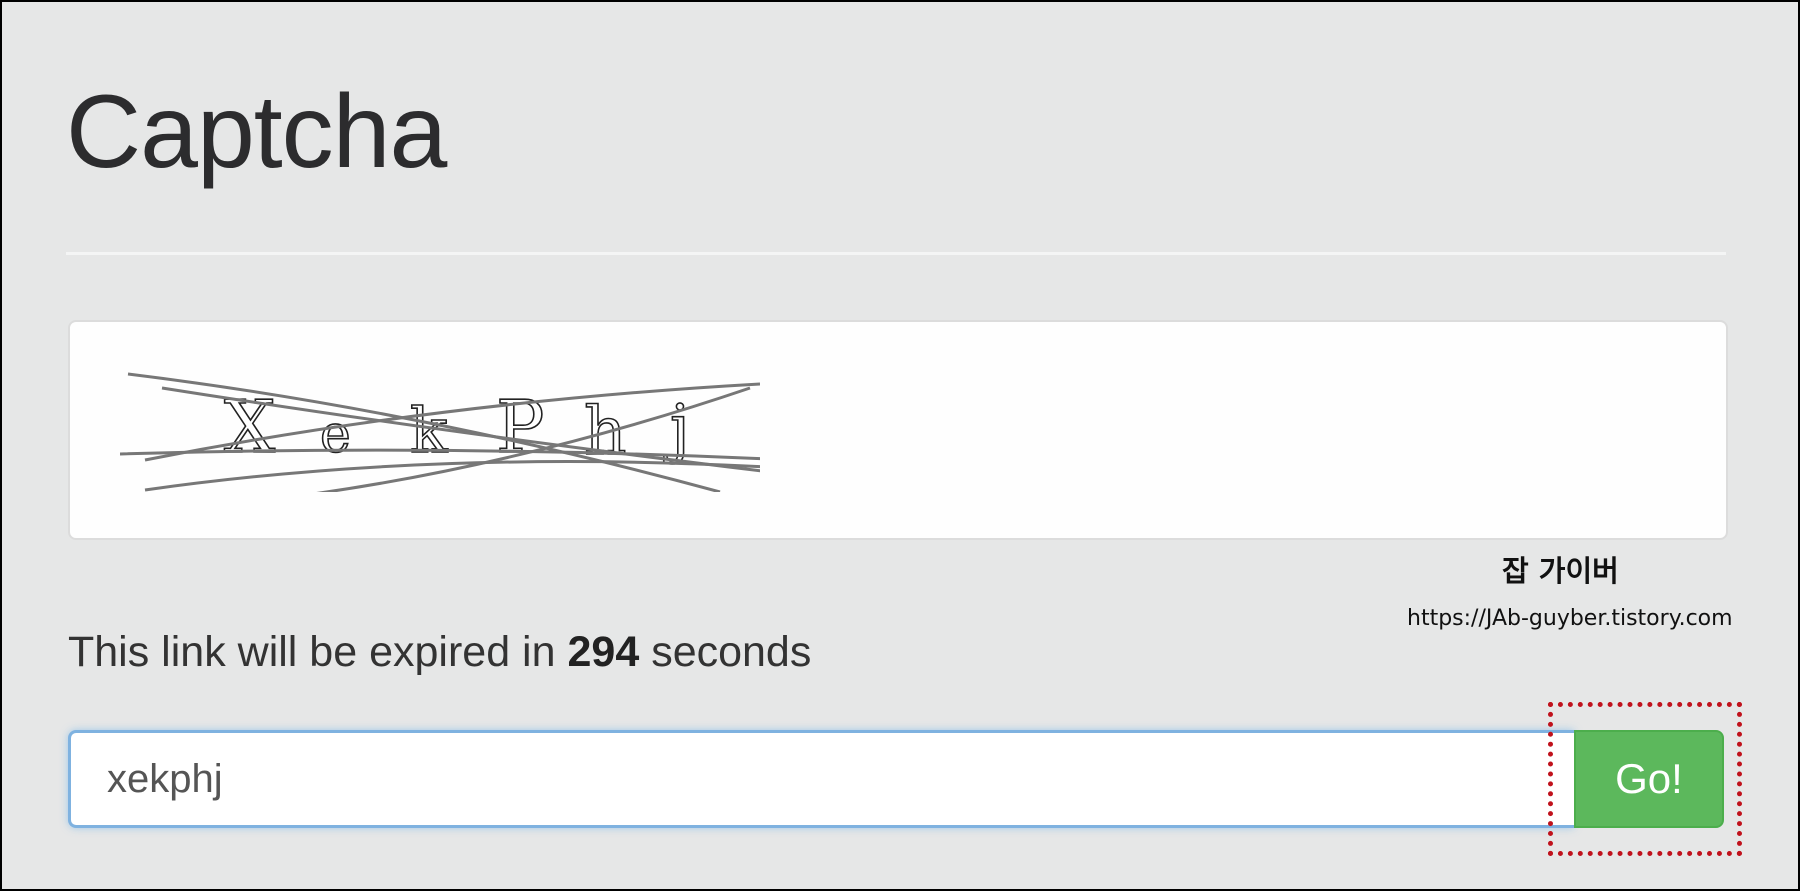 This screenshot has width=1800, height=891. What do you see at coordinates (312, 652) in the screenshot?
I see `expiry-prefix: This link will be expired in` at bounding box center [312, 652].